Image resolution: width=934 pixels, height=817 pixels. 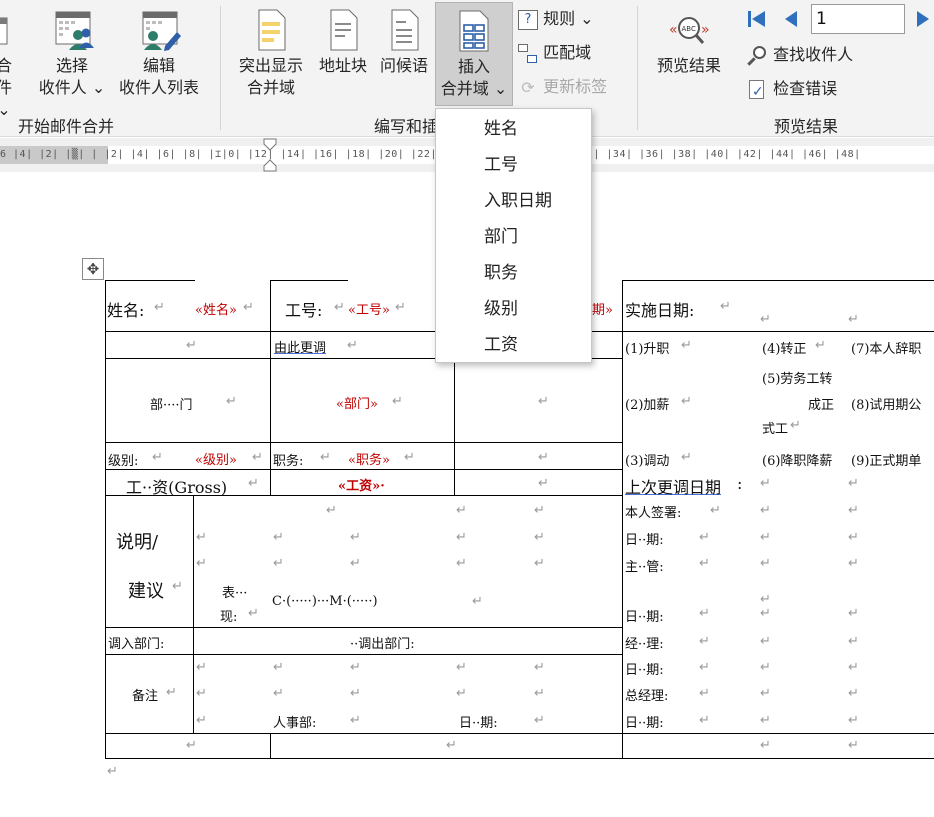 What do you see at coordinates (406, 126) in the screenshot?
I see `group-label-write-insert: 编写和插` at bounding box center [406, 126].